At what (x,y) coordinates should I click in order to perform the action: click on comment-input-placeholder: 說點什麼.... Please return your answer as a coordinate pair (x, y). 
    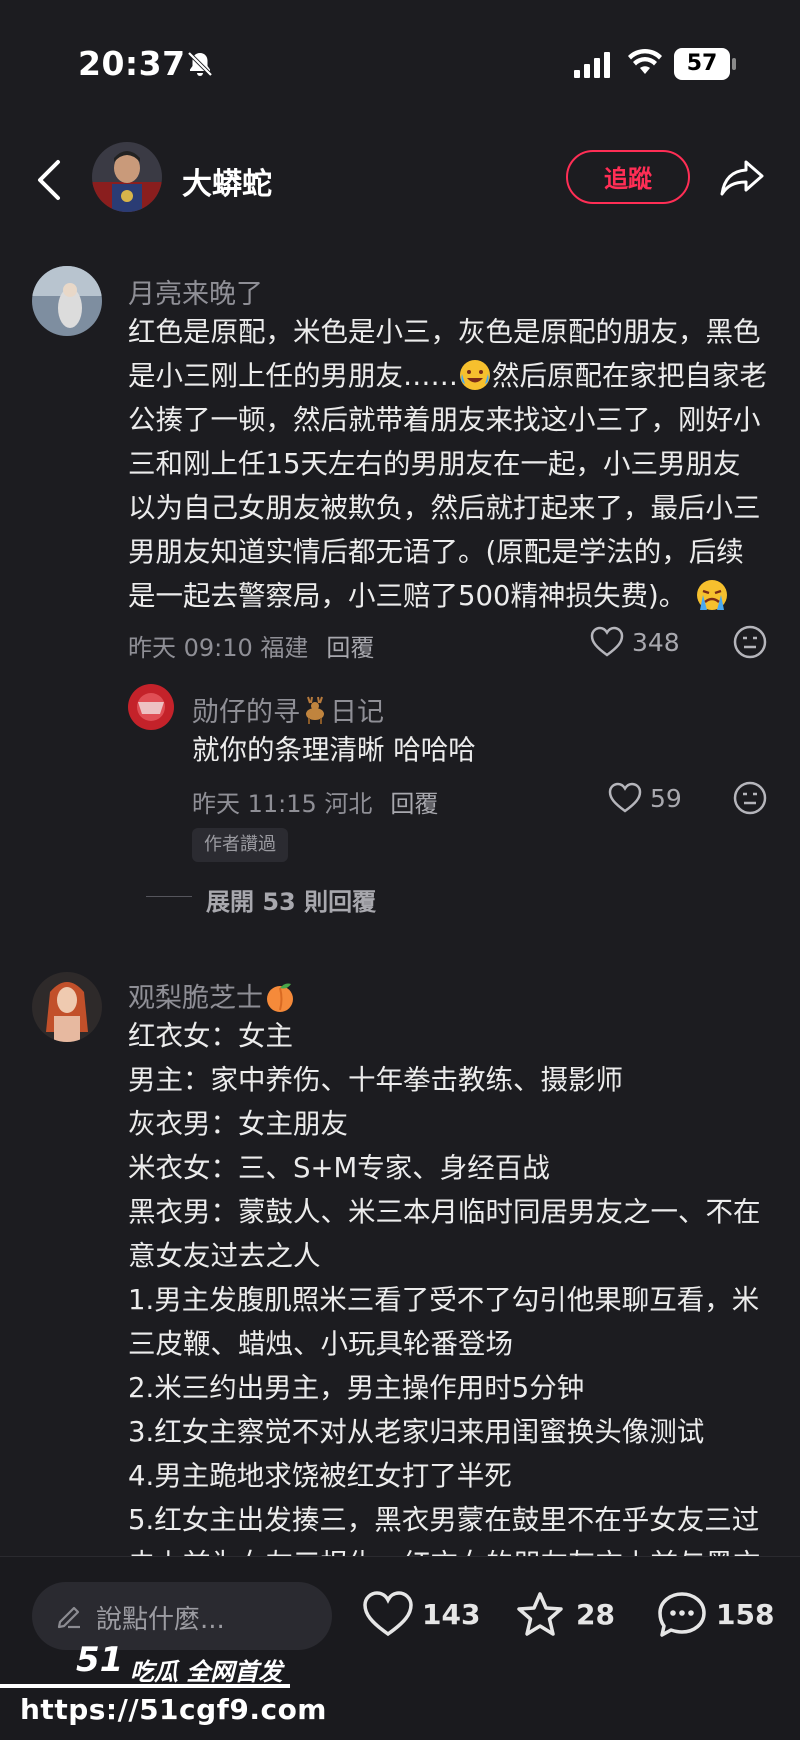
    Looking at the image, I should click on (160, 1617).